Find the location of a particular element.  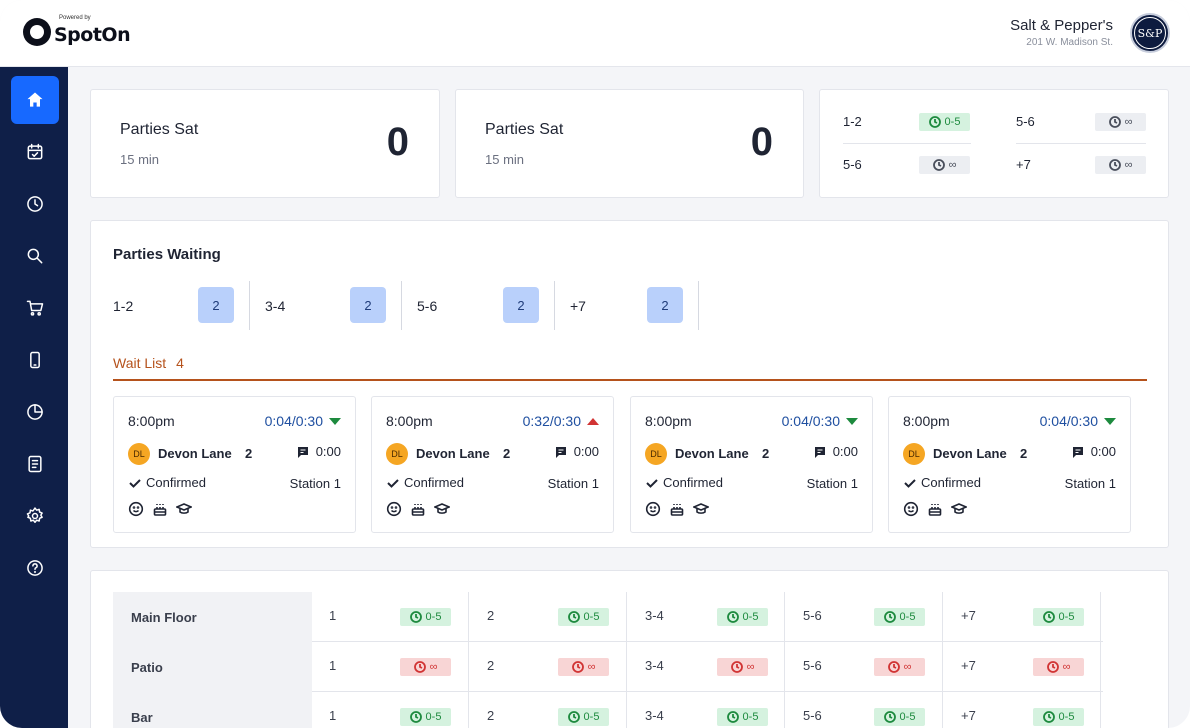

nav-waitlist is located at coordinates (35, 204).